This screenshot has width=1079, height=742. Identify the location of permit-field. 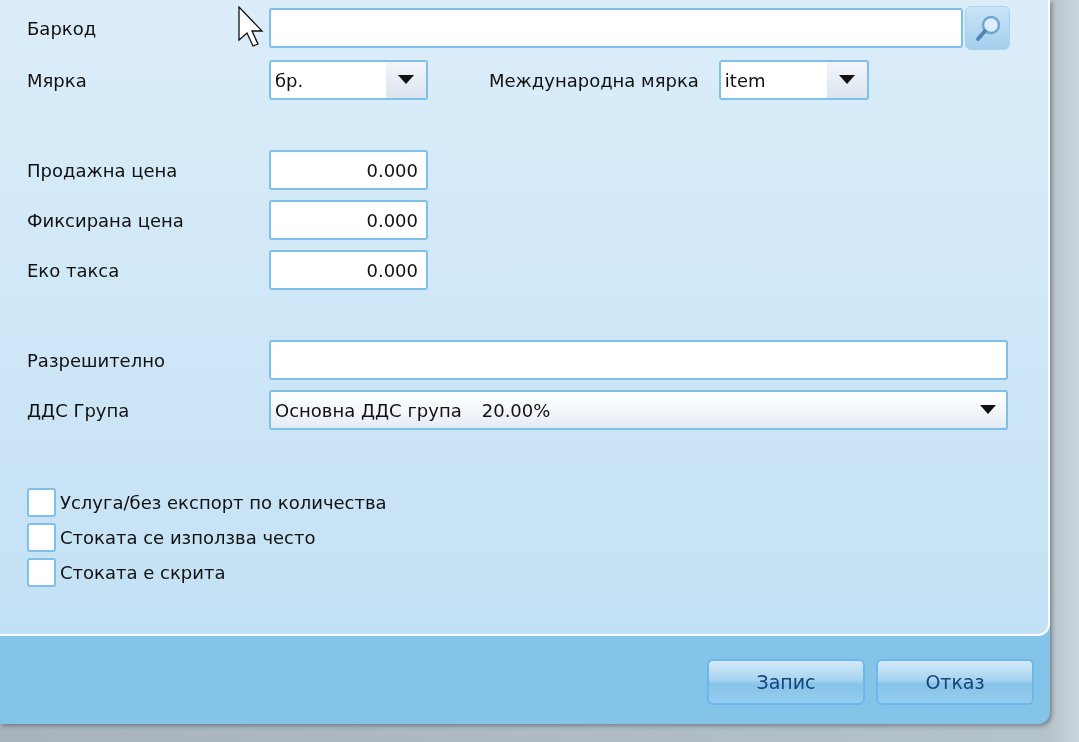
(638, 360).